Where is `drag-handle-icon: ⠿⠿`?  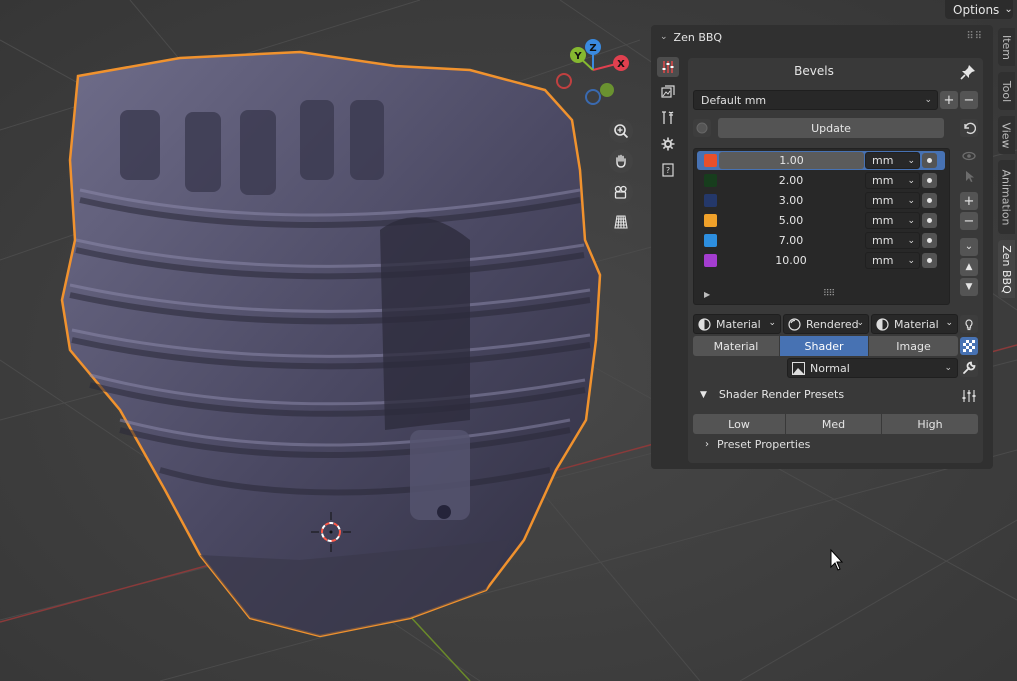
drag-handle-icon: ⠿⠿ is located at coordinates (974, 36).